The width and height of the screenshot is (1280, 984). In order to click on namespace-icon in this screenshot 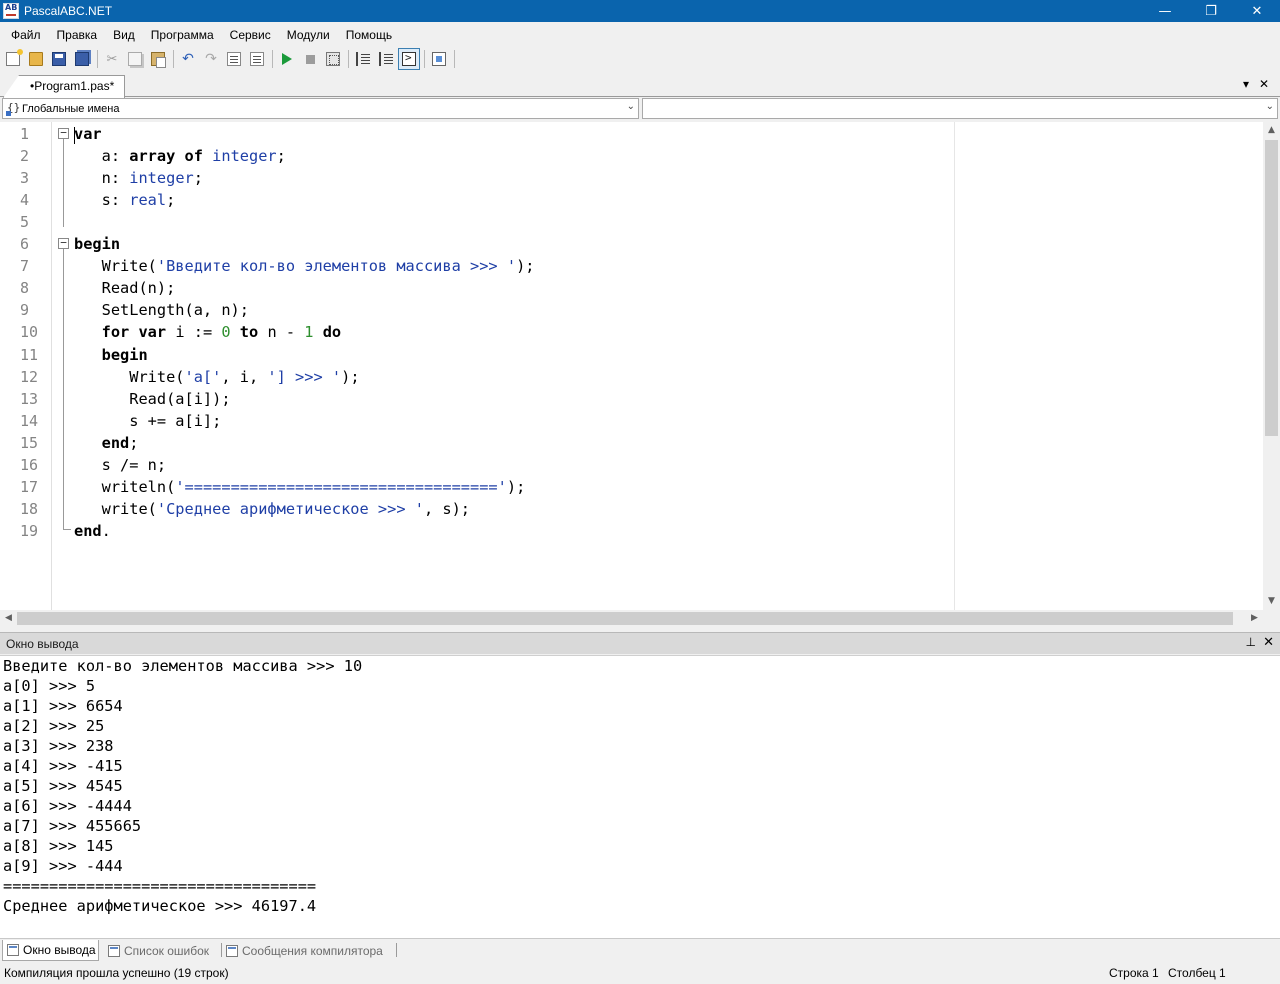, I will do `click(13, 108)`.